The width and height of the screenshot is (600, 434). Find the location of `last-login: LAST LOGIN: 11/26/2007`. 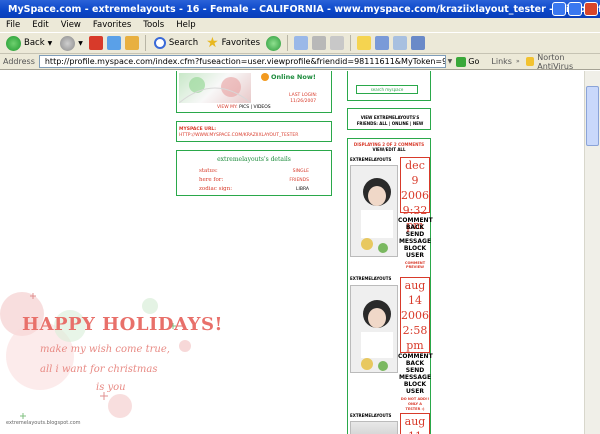

last-login: LAST LOGIN: 11/26/2007 is located at coordinates (303, 98).